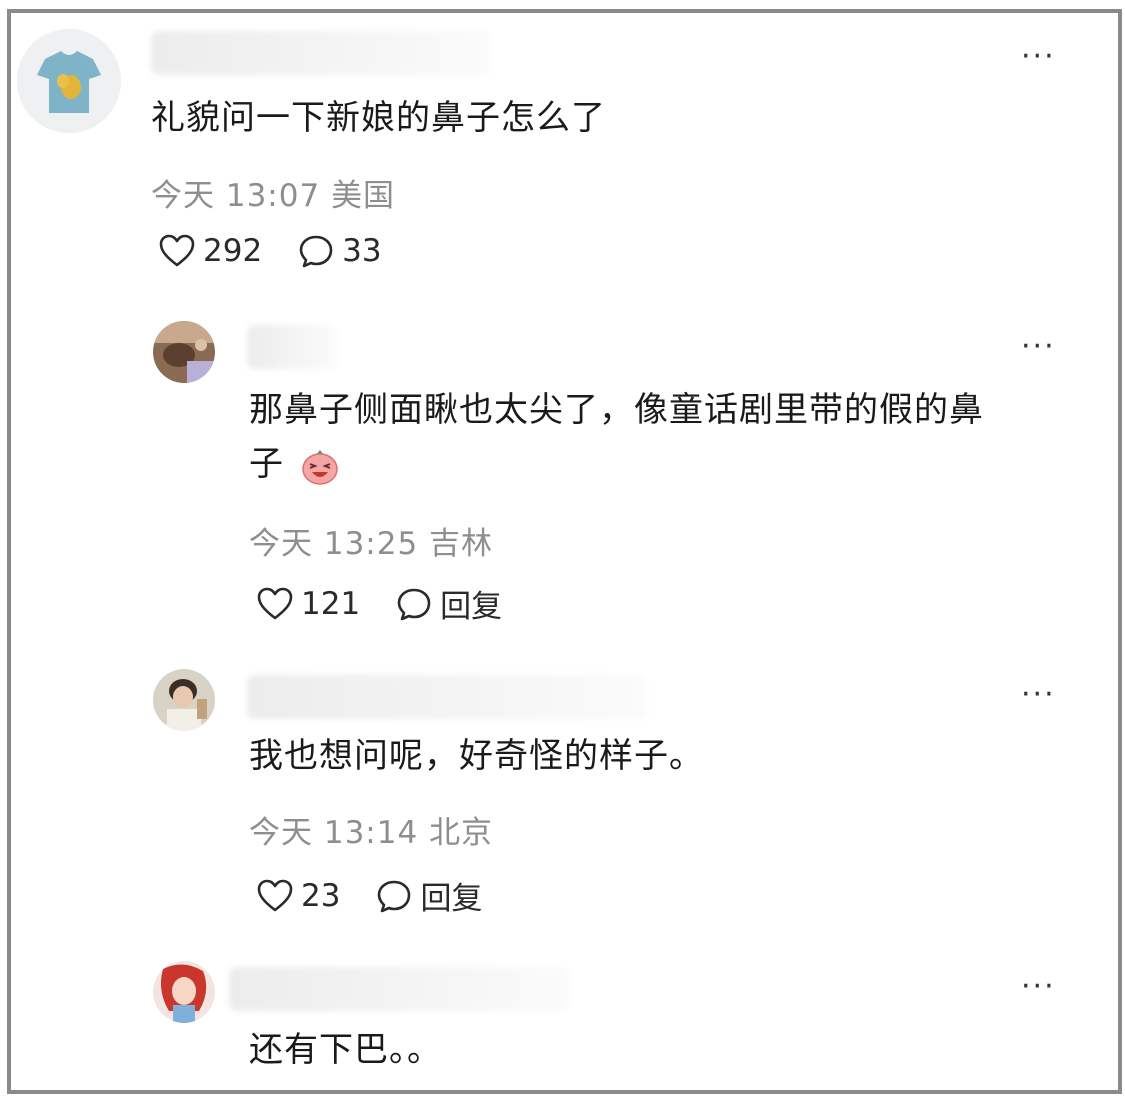  What do you see at coordinates (362, 251) in the screenshot?
I see `reply-count: 33` at bounding box center [362, 251].